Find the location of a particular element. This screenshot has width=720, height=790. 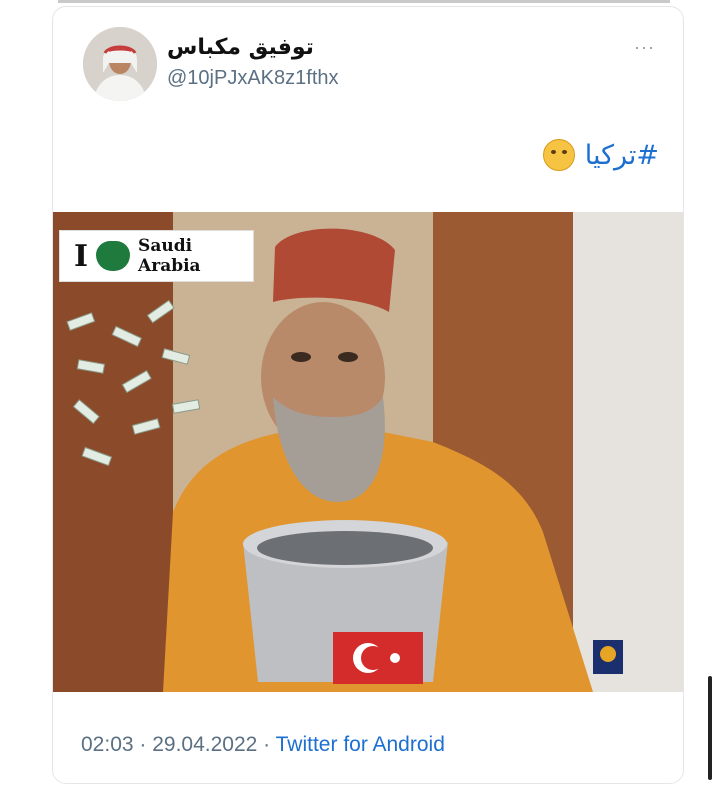

tweet-source-link: Twitter for Android is located at coordinates (360, 744).